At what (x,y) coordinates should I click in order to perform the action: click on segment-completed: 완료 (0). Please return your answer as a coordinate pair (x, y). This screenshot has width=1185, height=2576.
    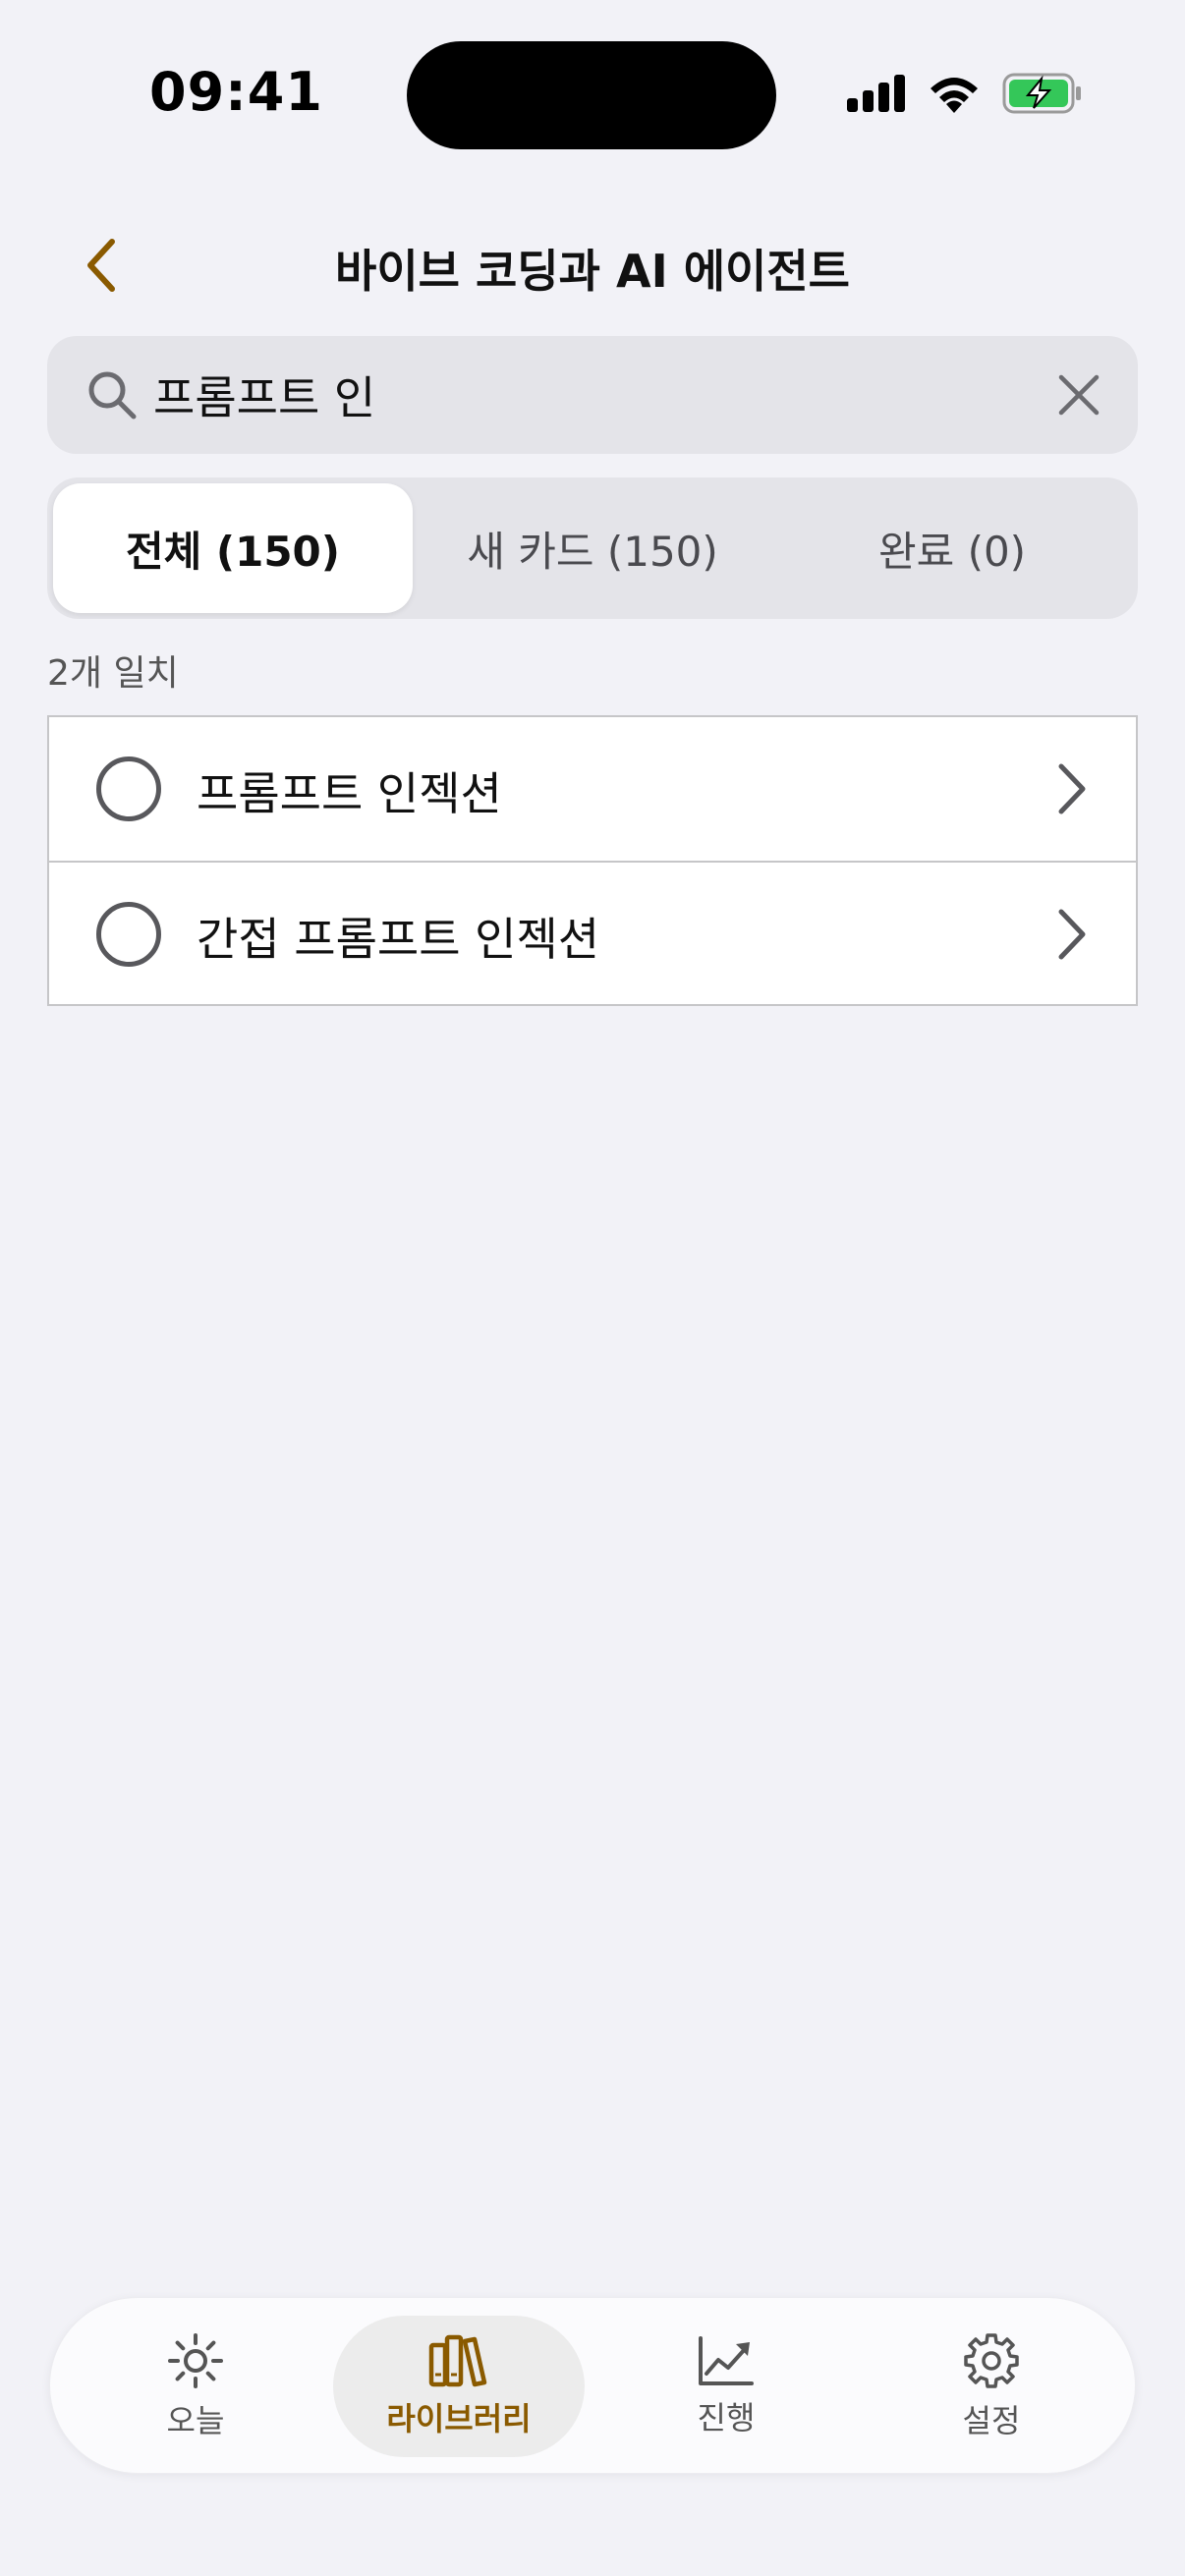
    Looking at the image, I should click on (952, 548).